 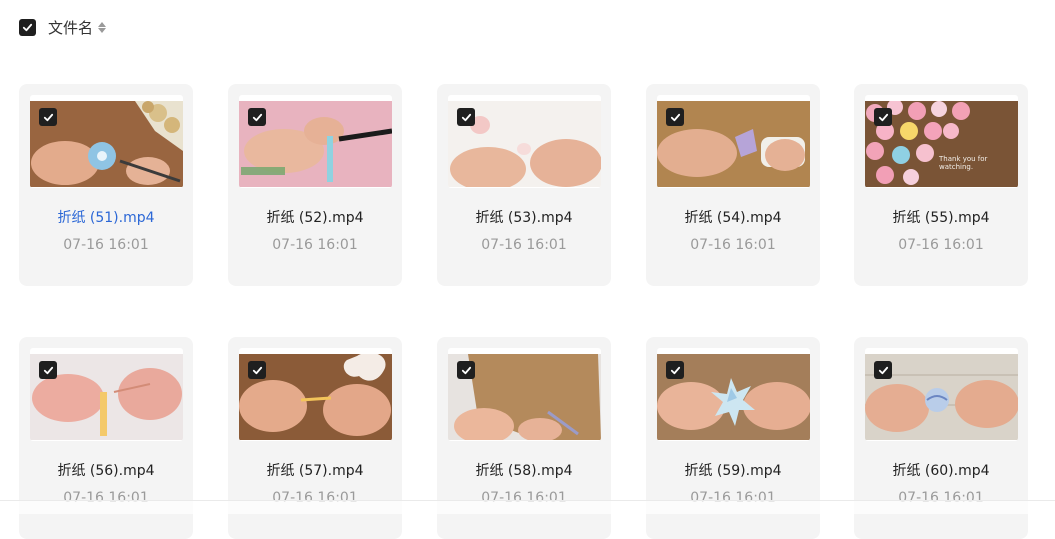 I want to click on file-name: 折纸 (59).mp4, so click(x=733, y=470).